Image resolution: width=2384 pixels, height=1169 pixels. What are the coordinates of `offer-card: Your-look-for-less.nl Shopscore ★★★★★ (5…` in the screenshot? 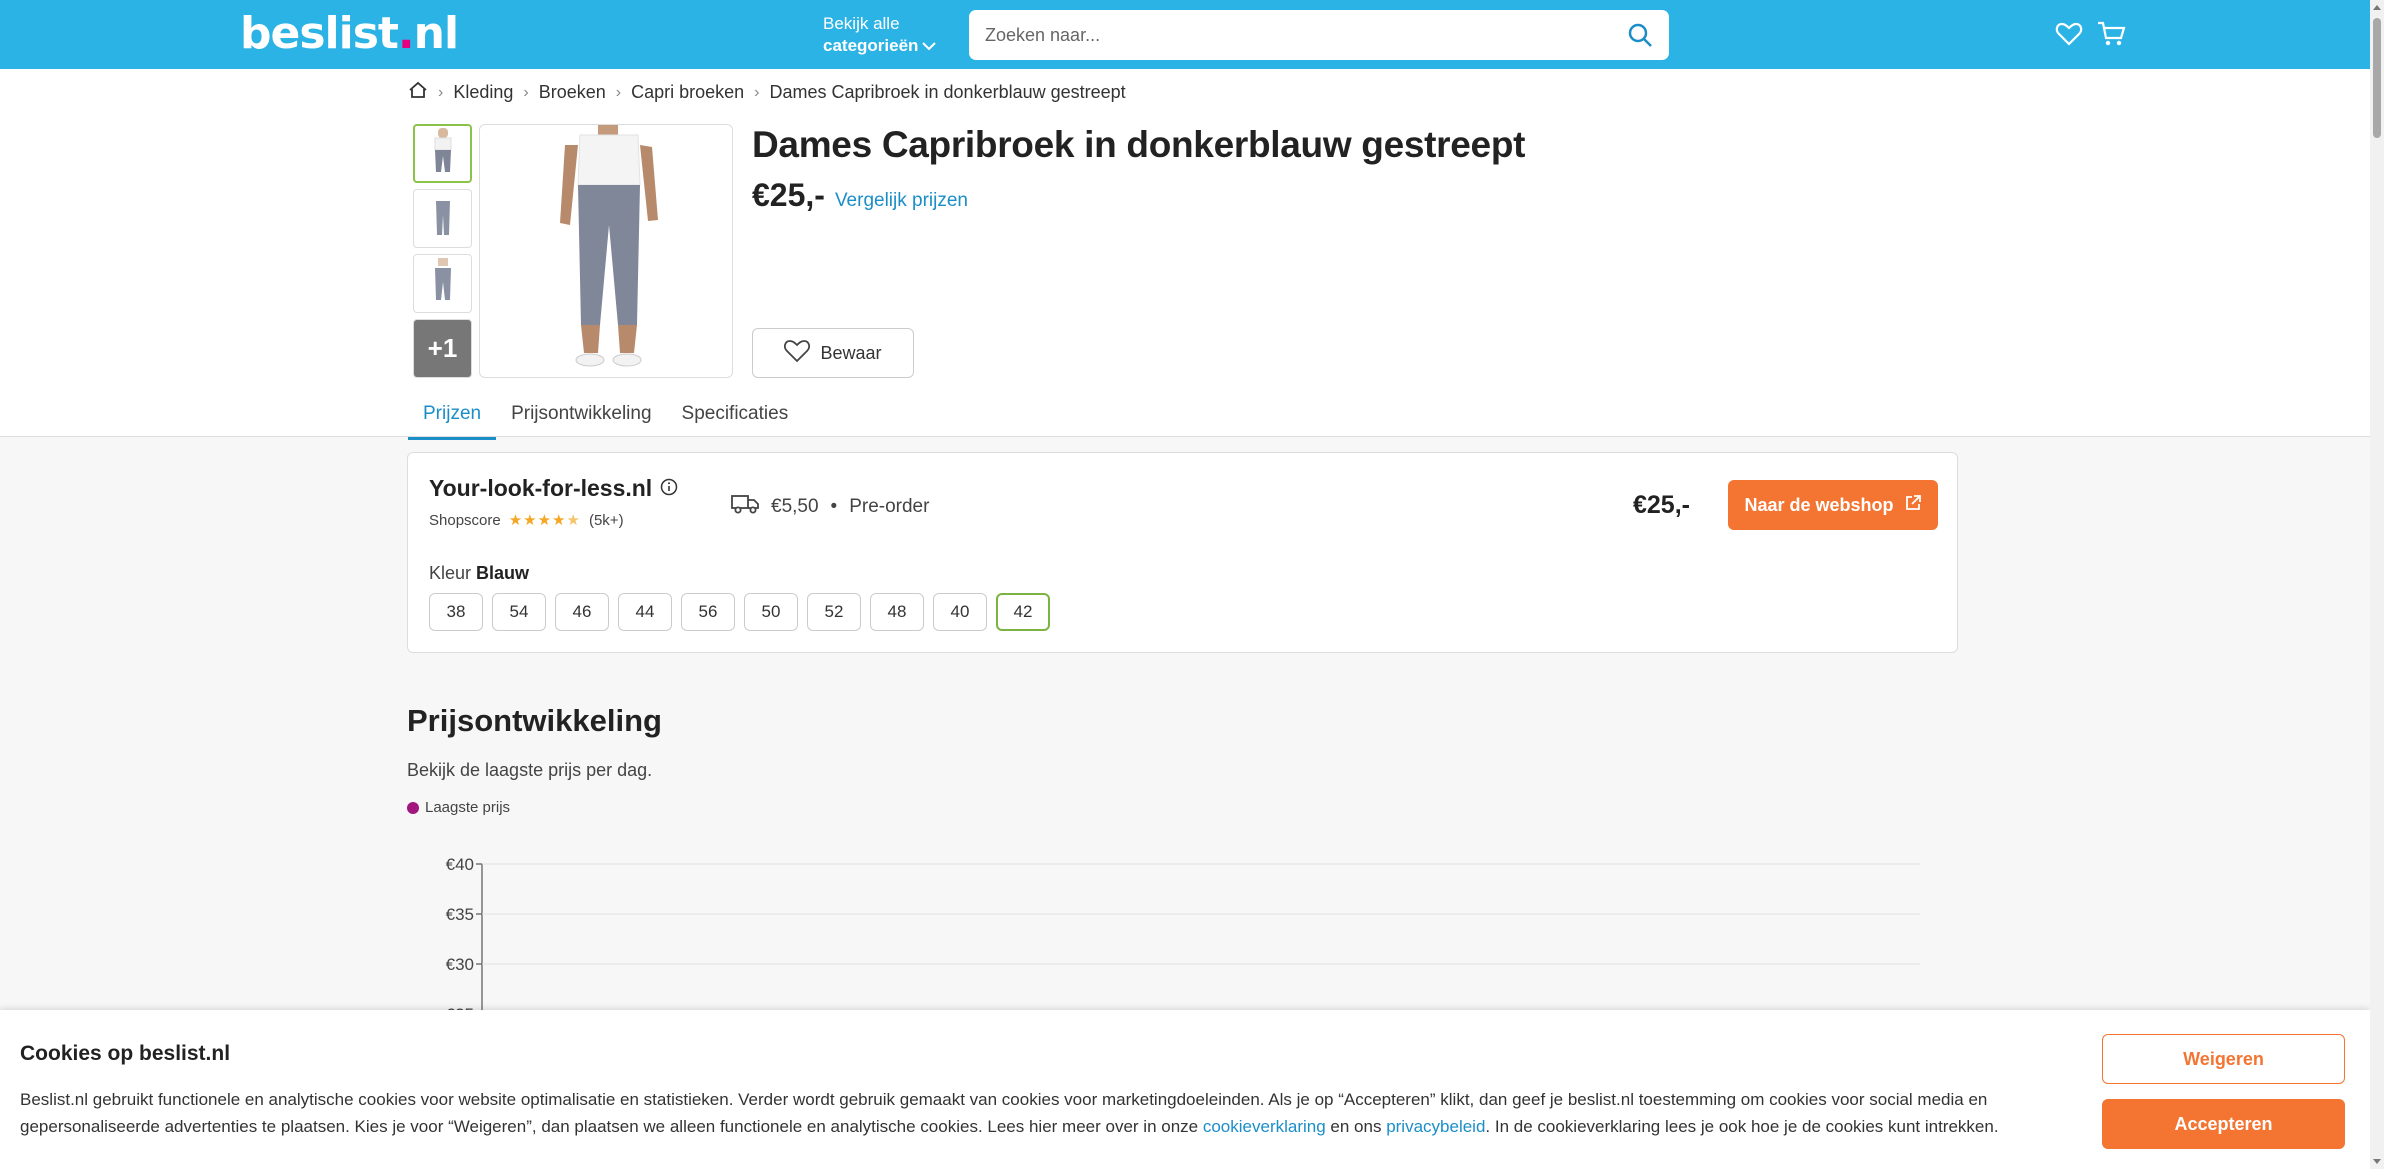 It's located at (1182, 552).